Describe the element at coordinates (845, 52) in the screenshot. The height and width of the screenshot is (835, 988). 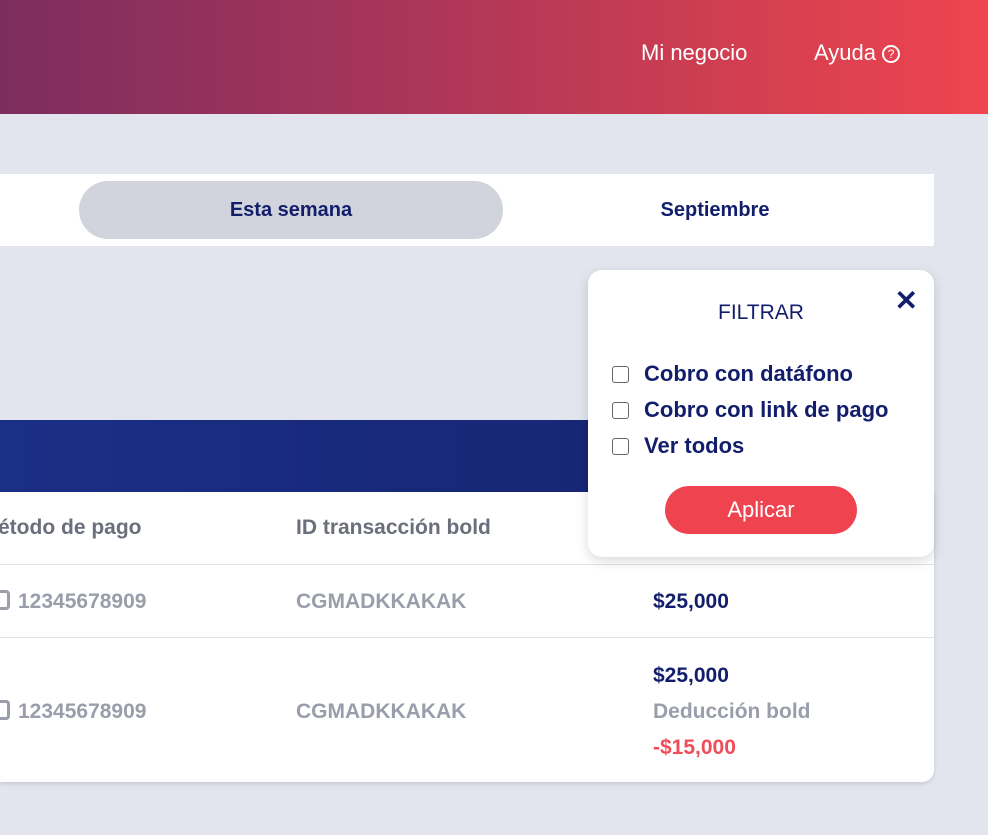
I see `nav-ayuda-label: Ayuda` at that location.